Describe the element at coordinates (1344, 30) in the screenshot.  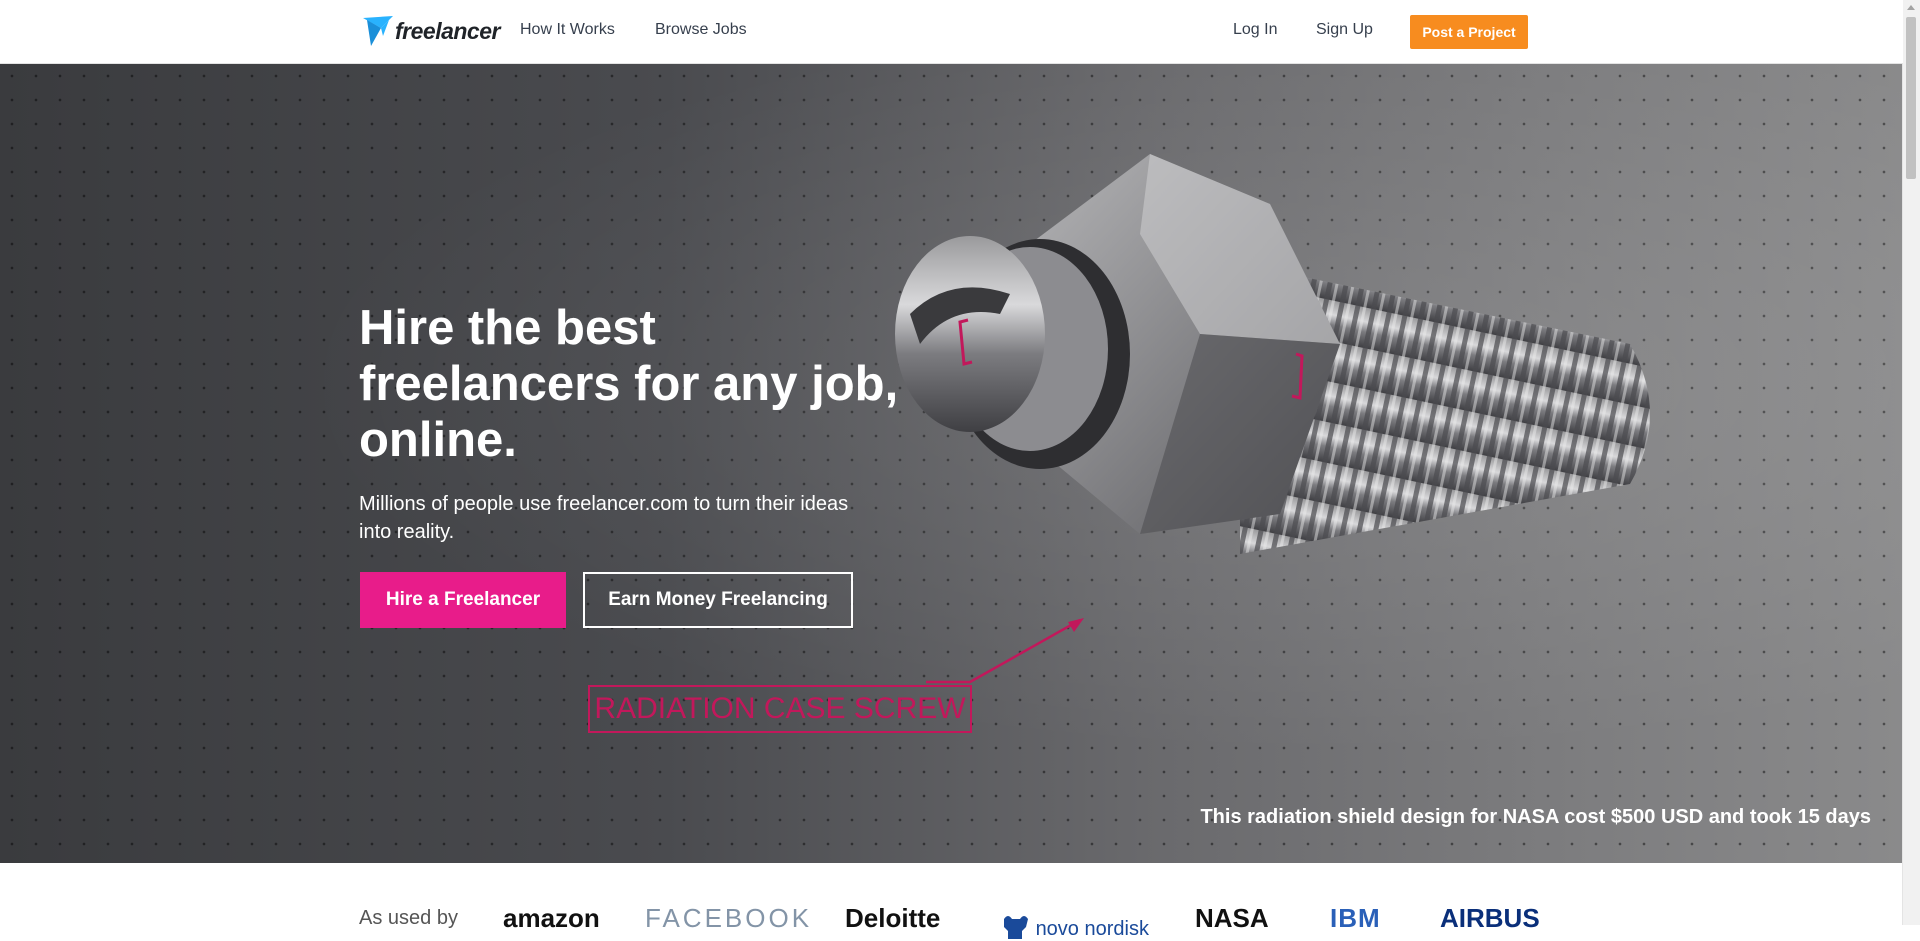
I see `signup-link: Sign Up` at that location.